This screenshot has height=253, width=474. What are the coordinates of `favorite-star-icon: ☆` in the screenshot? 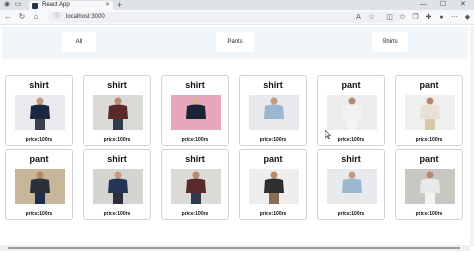 It's located at (371, 17).